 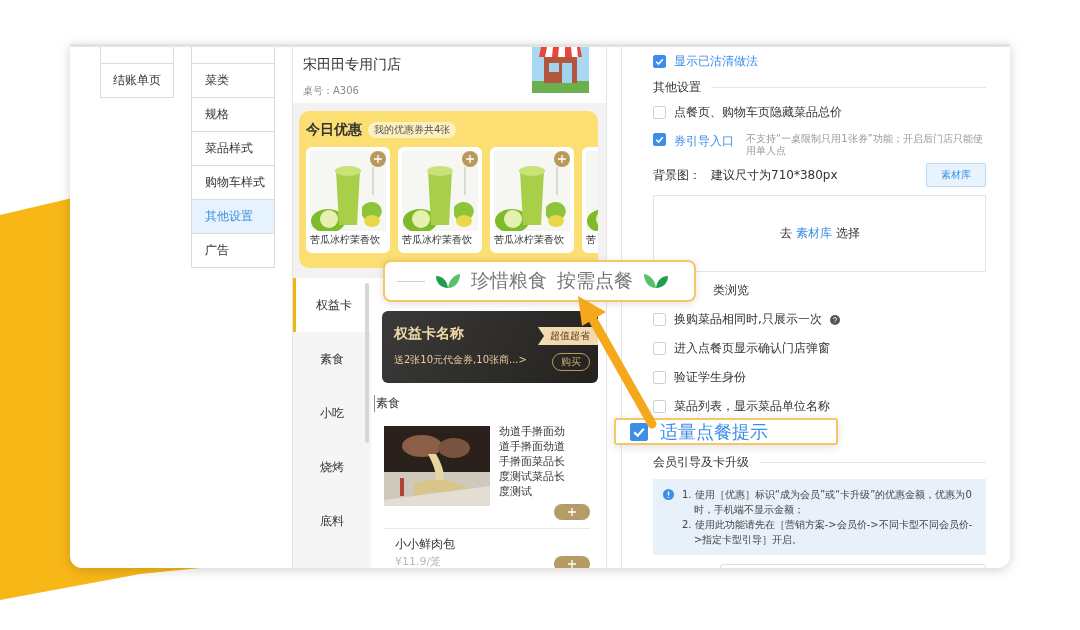 What do you see at coordinates (233, 149) in the screenshot?
I see `menu-item: 菜品样式` at bounding box center [233, 149].